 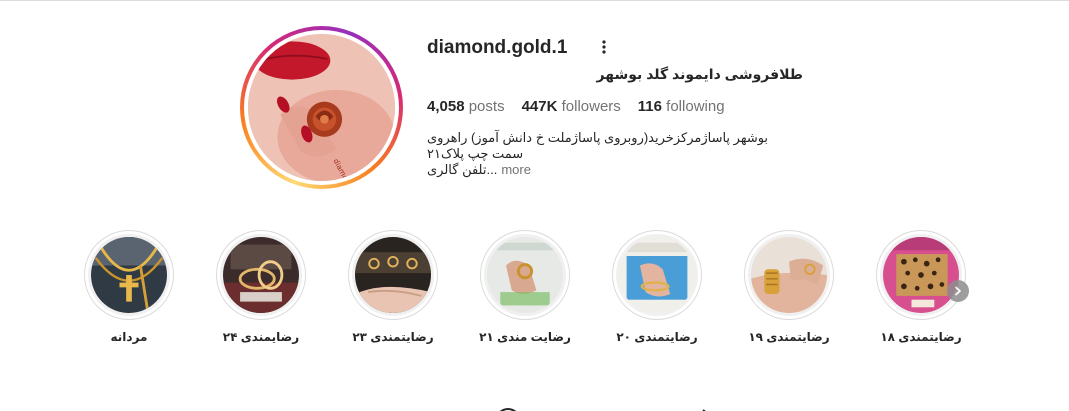 What do you see at coordinates (261, 275) in the screenshot?
I see `gold-bracelet-icon` at bounding box center [261, 275].